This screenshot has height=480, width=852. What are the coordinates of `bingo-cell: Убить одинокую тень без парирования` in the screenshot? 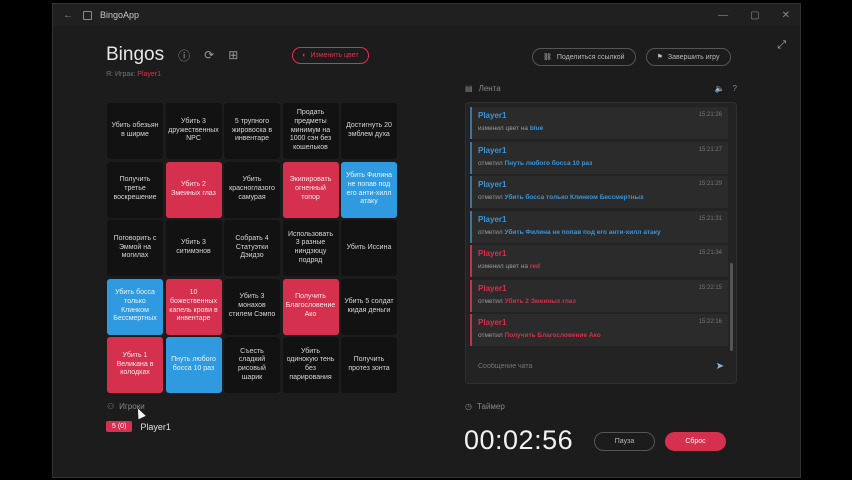 It's located at (310, 365).